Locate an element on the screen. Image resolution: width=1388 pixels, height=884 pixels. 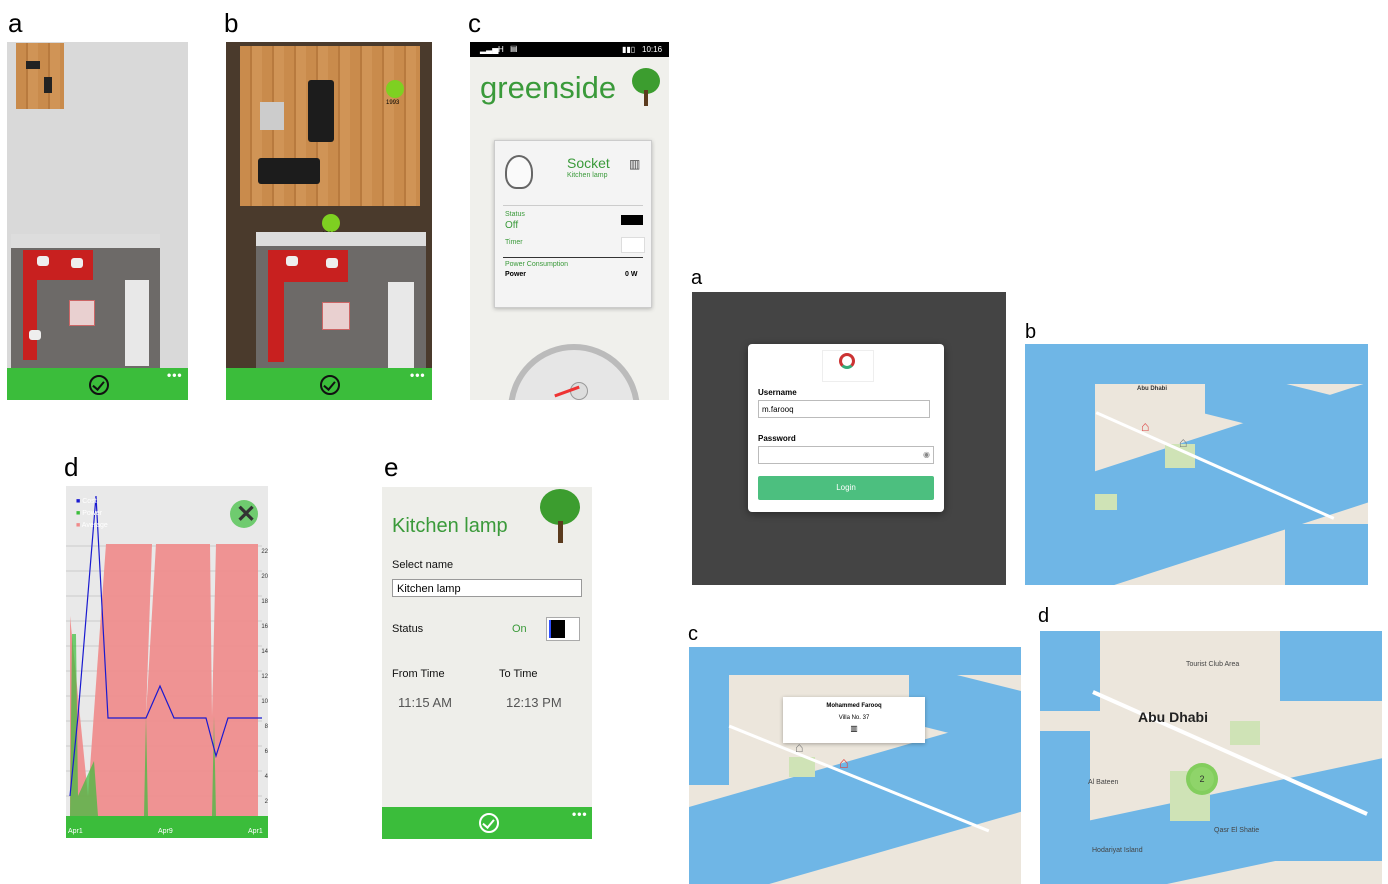
room-thumbnail is located at coordinates (40, 76).